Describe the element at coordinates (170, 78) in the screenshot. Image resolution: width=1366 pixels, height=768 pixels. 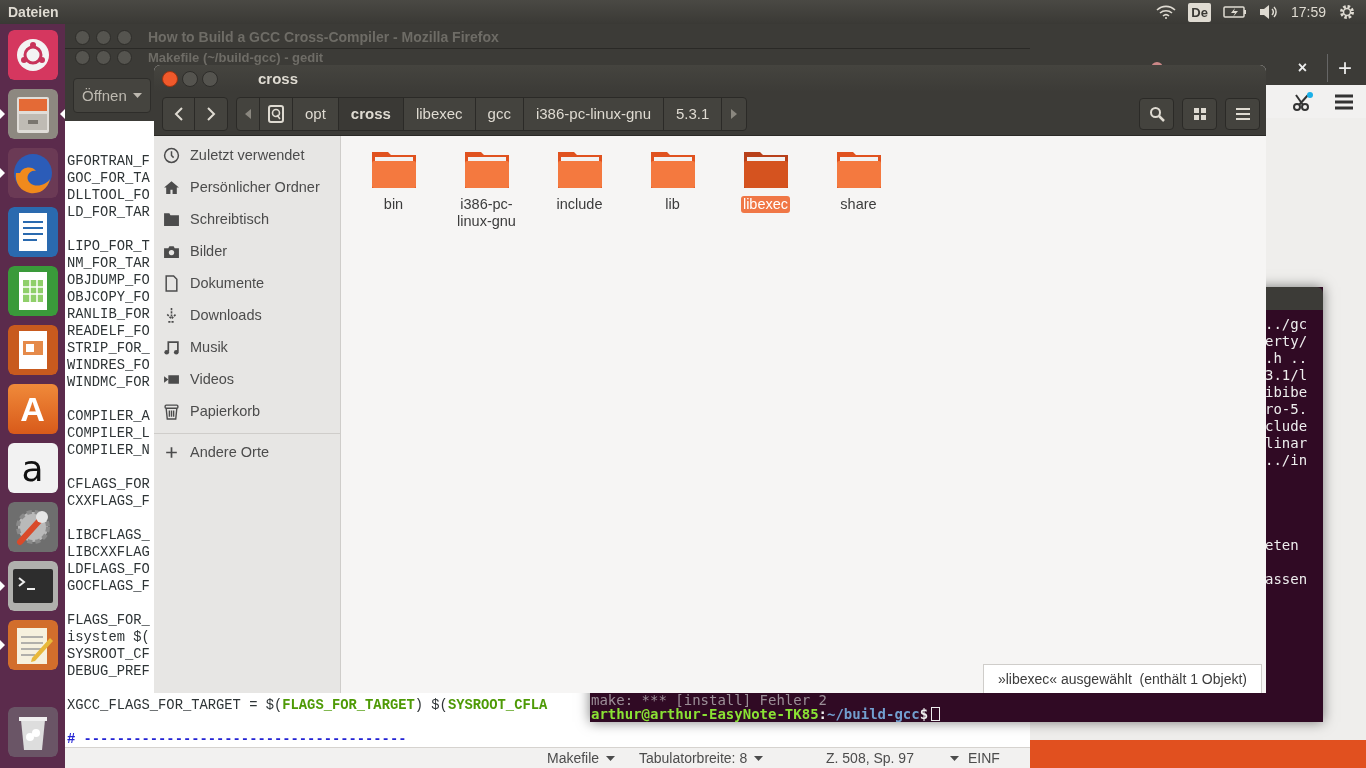
I see `close-button` at that location.